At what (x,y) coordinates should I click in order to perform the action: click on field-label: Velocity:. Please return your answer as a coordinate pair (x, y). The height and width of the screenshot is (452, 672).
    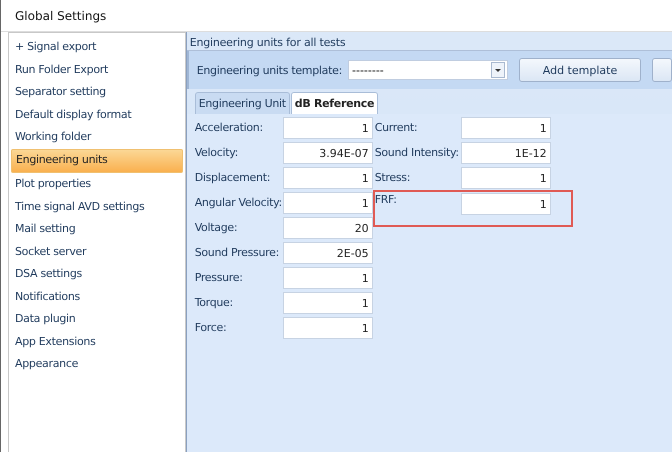
    Looking at the image, I should click on (217, 152).